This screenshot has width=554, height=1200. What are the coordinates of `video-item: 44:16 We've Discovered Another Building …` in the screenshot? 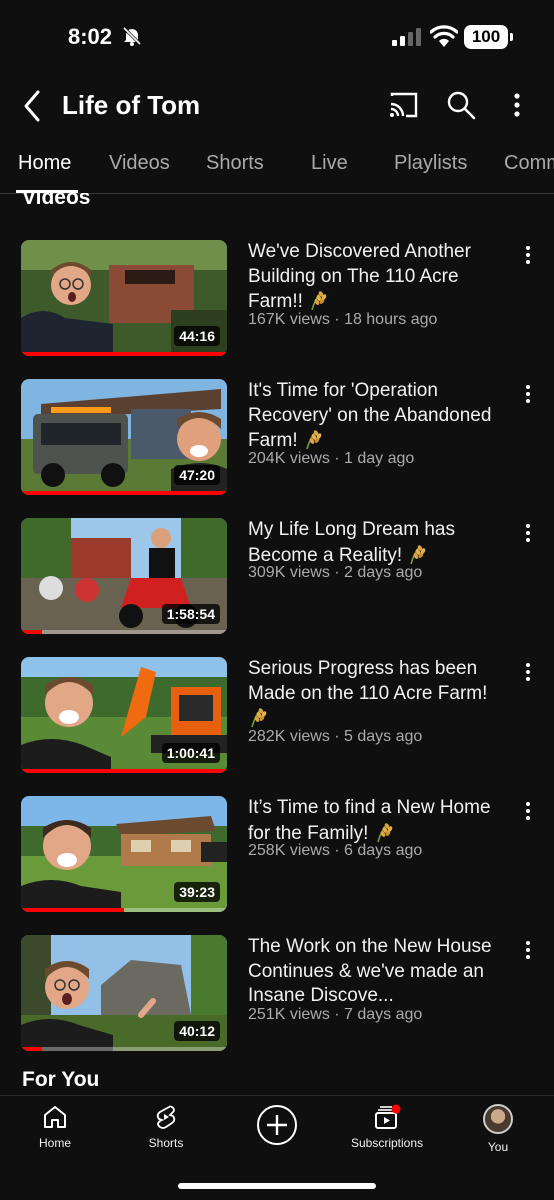 It's located at (277, 300).